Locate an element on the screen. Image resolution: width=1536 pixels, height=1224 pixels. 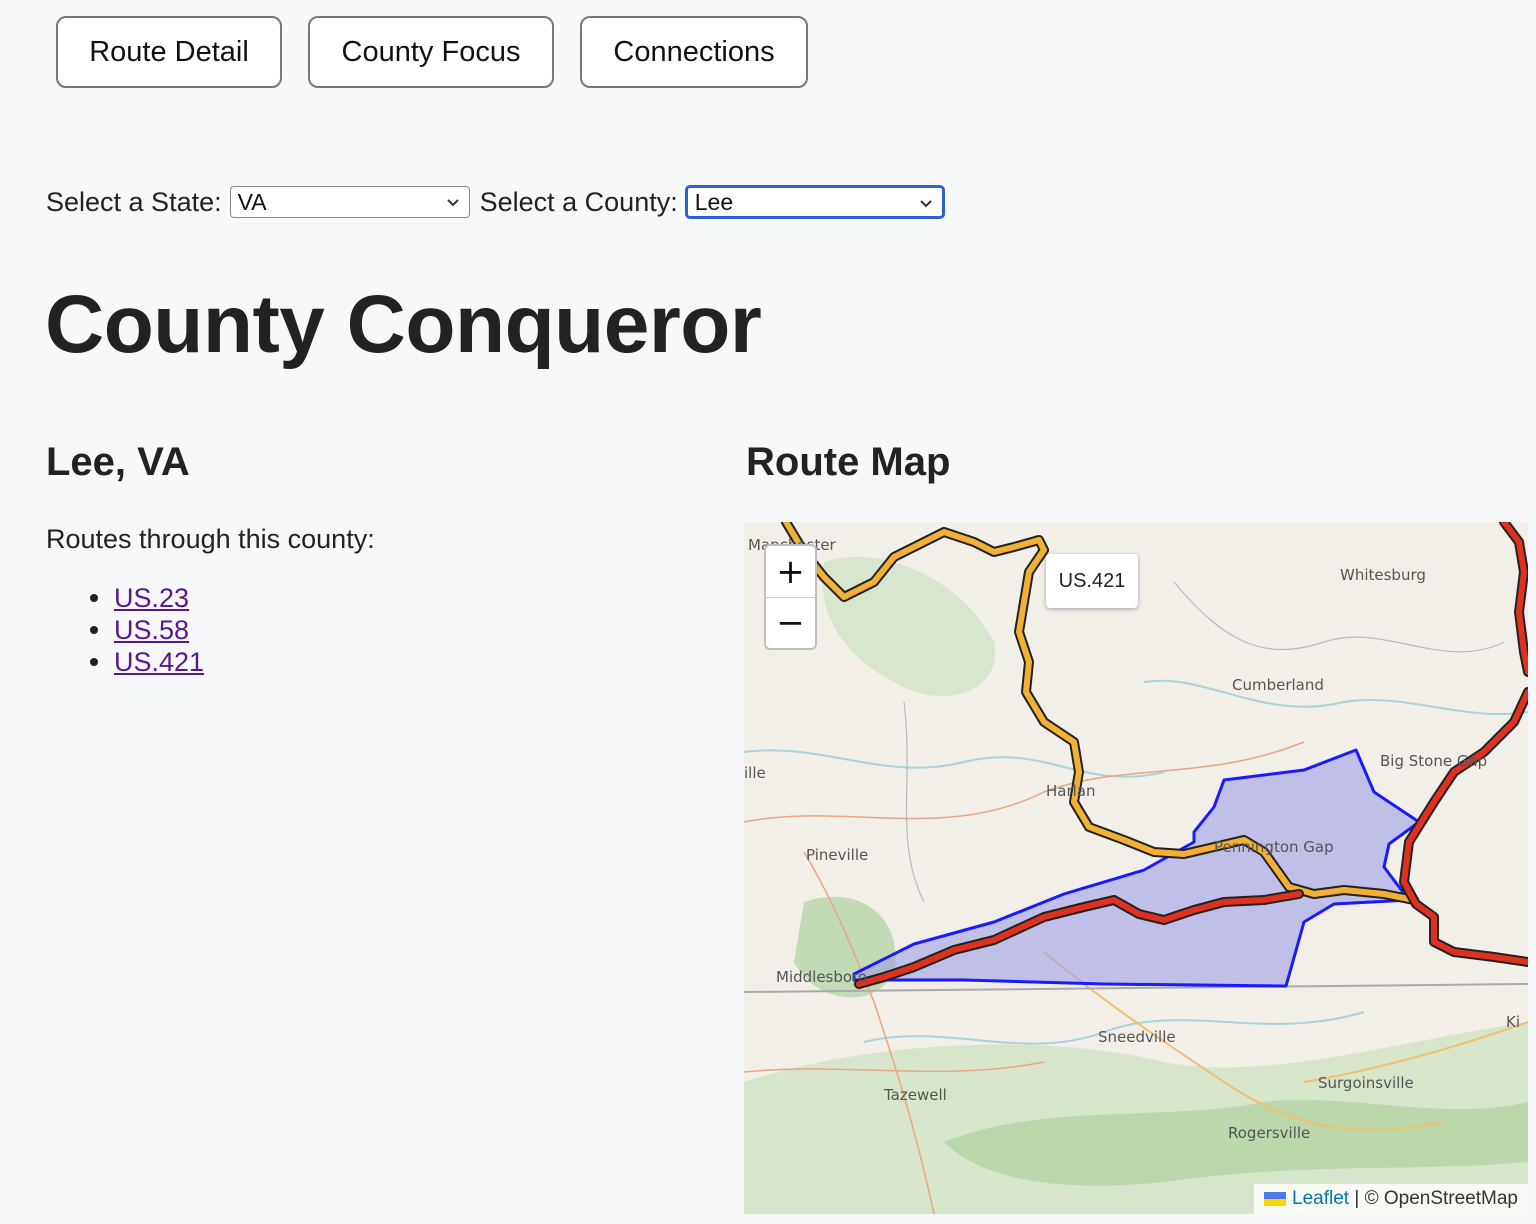
route-us23-casing is located at coordinates (1463, 744).